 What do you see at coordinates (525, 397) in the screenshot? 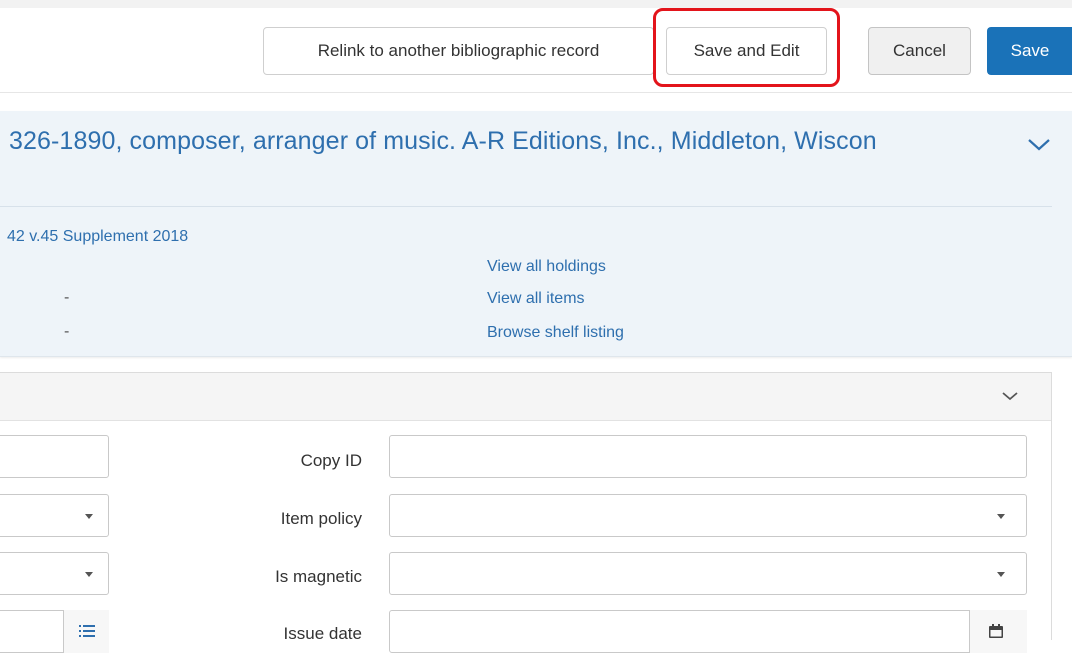
I see `form-section-header` at bounding box center [525, 397].